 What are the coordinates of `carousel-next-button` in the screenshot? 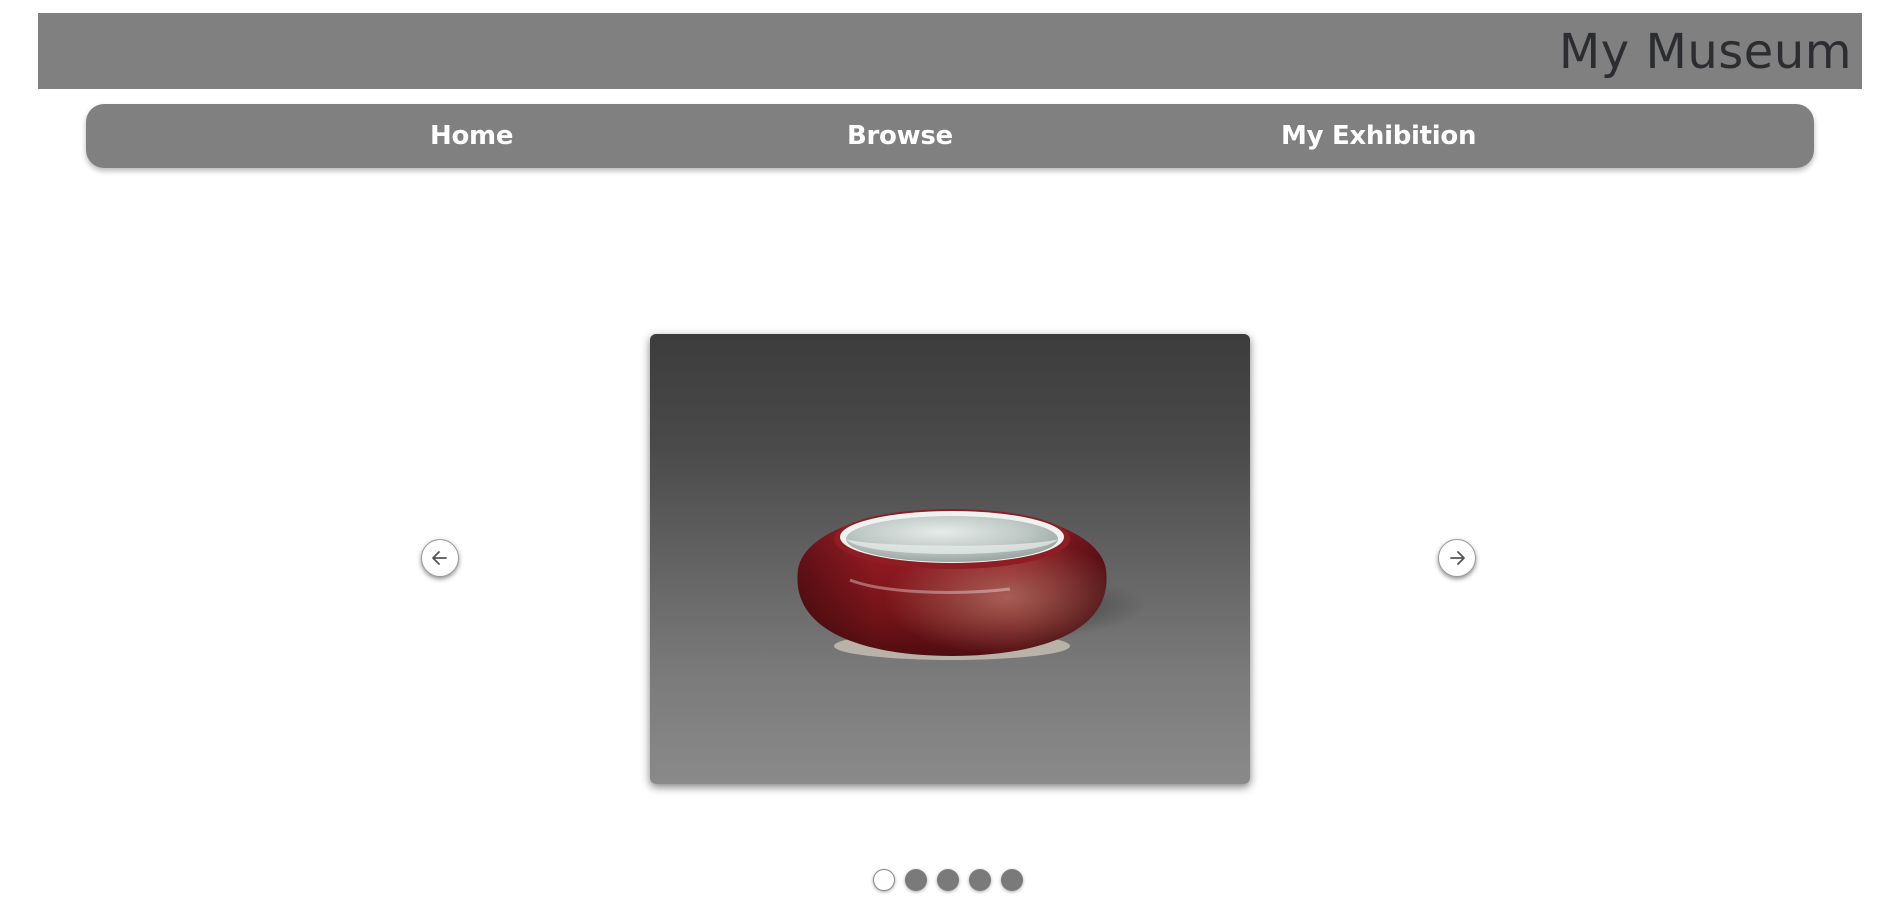 It's located at (1457, 558).